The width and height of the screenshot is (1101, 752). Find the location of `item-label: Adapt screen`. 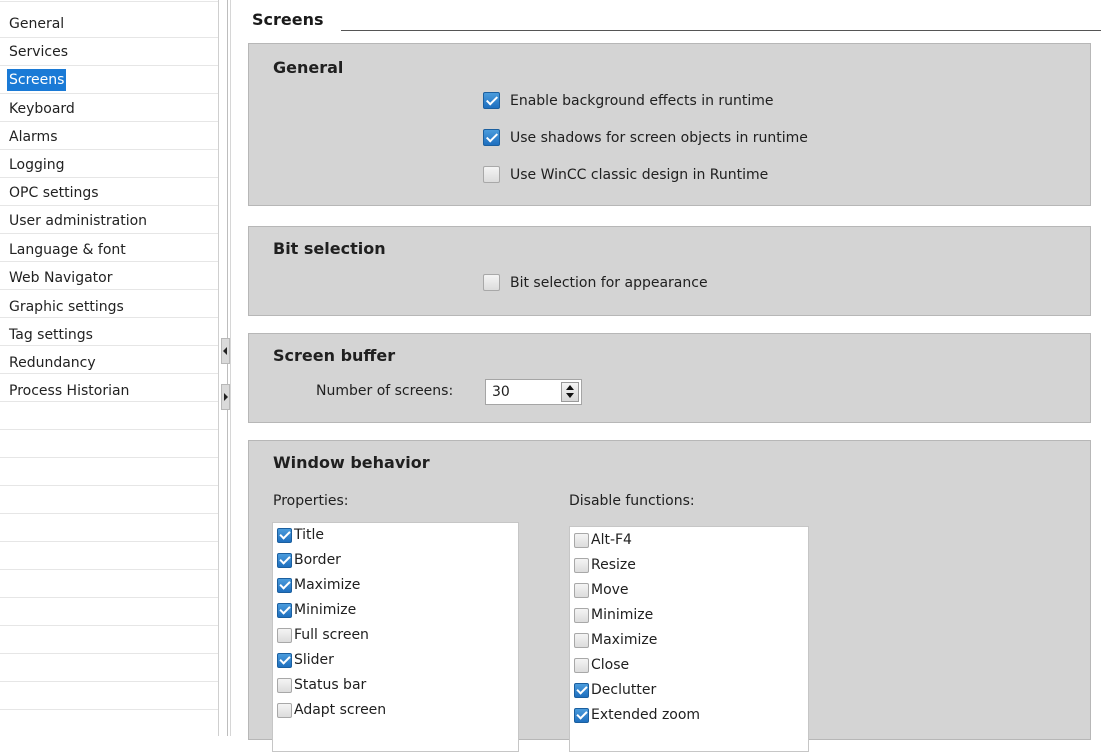

item-label: Adapt screen is located at coordinates (340, 710).